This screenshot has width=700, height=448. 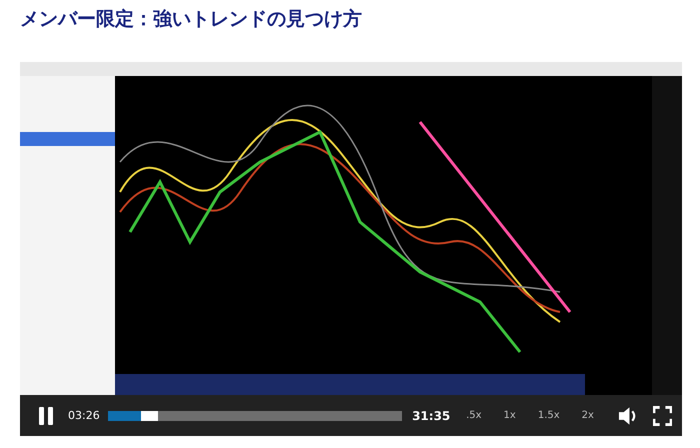 I want to click on progress-bar, so click(x=255, y=415).